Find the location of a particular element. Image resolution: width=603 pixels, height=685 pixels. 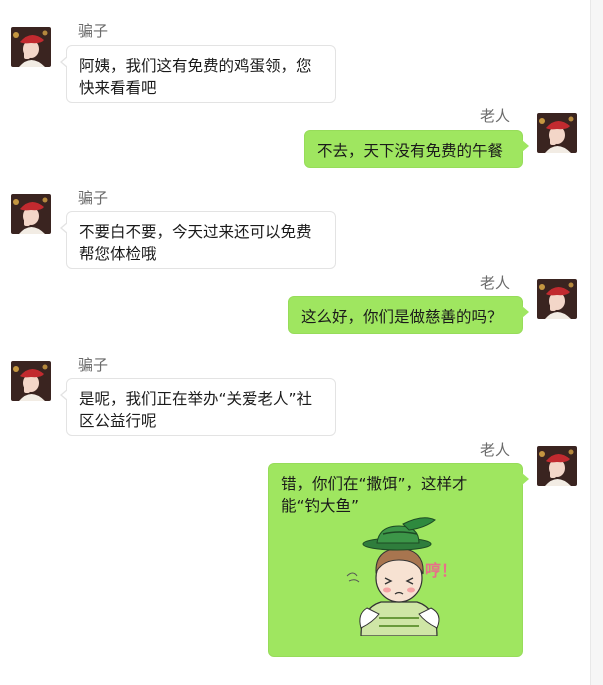

sticker-image: 哼！ is located at coordinates (399, 573).